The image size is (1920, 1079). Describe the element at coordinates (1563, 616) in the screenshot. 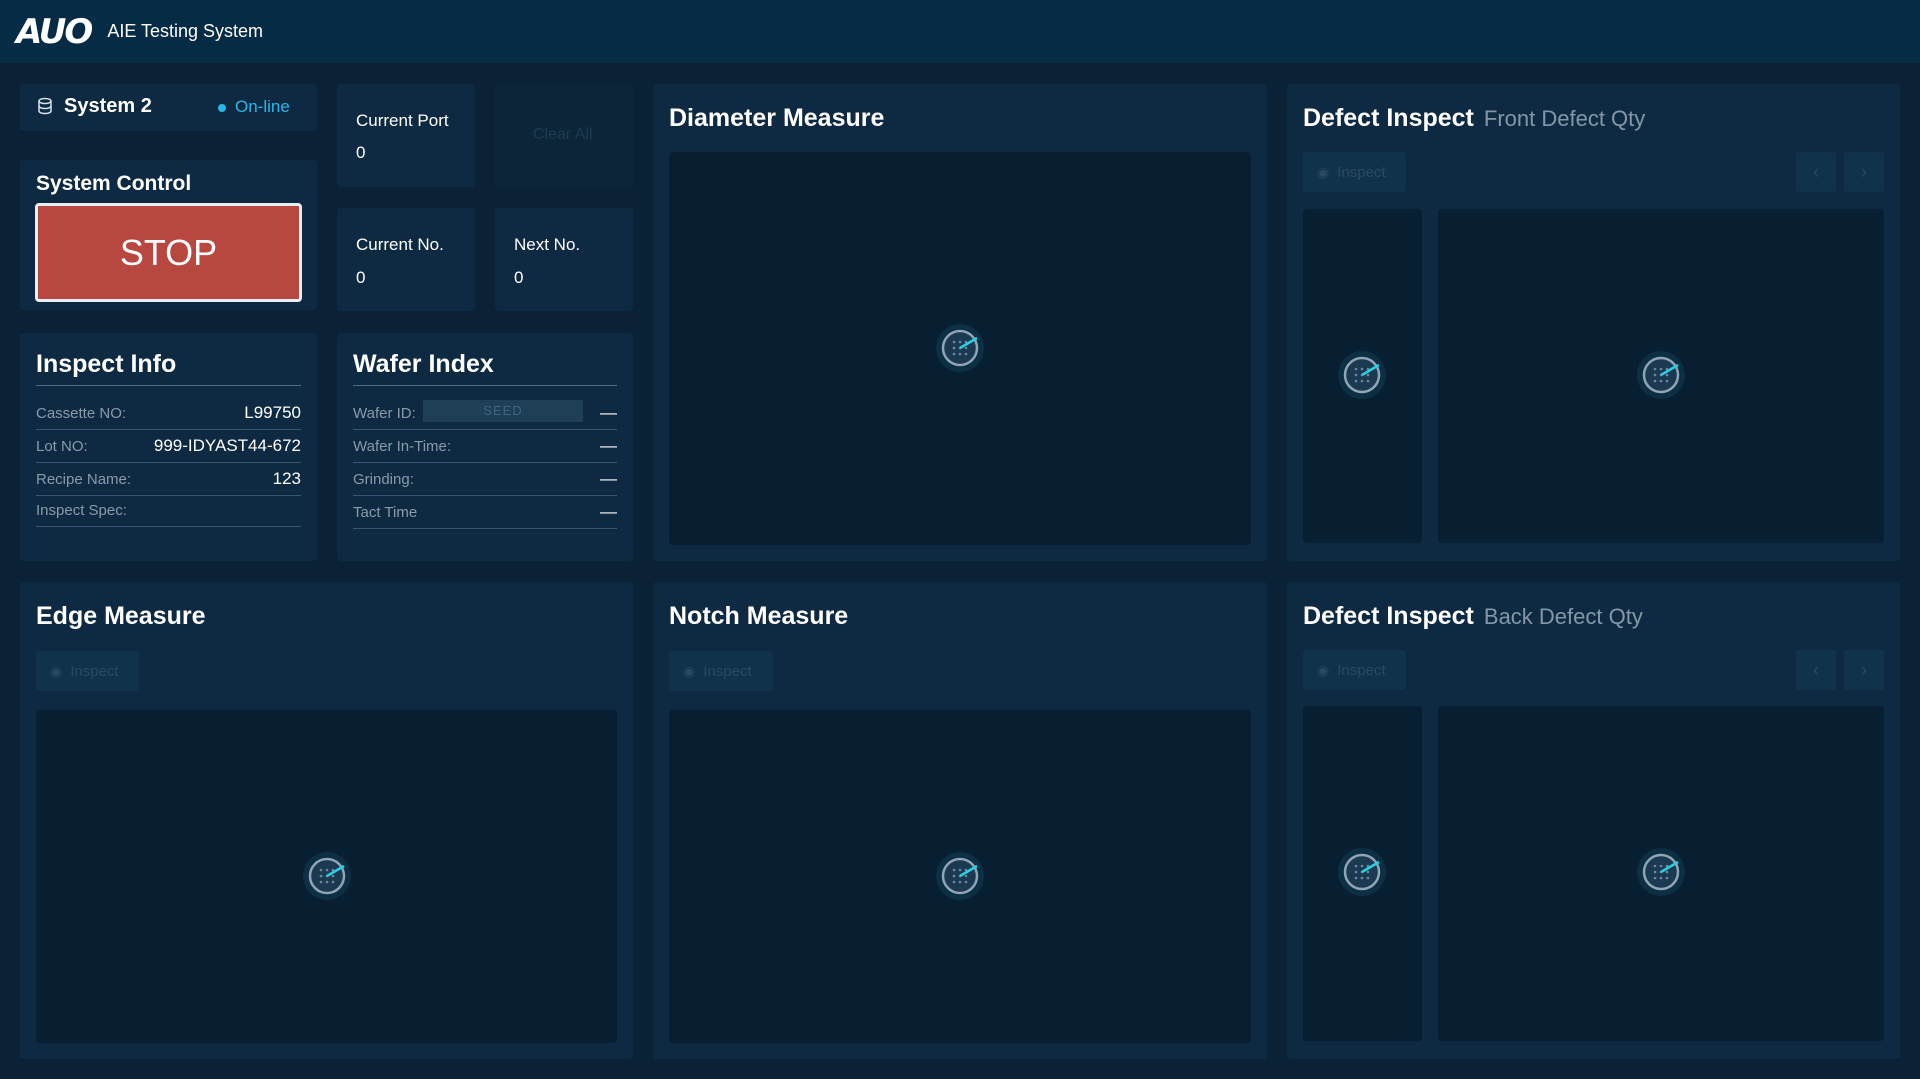

I see `defect-back-subtitle: Back Defect Qty` at that location.